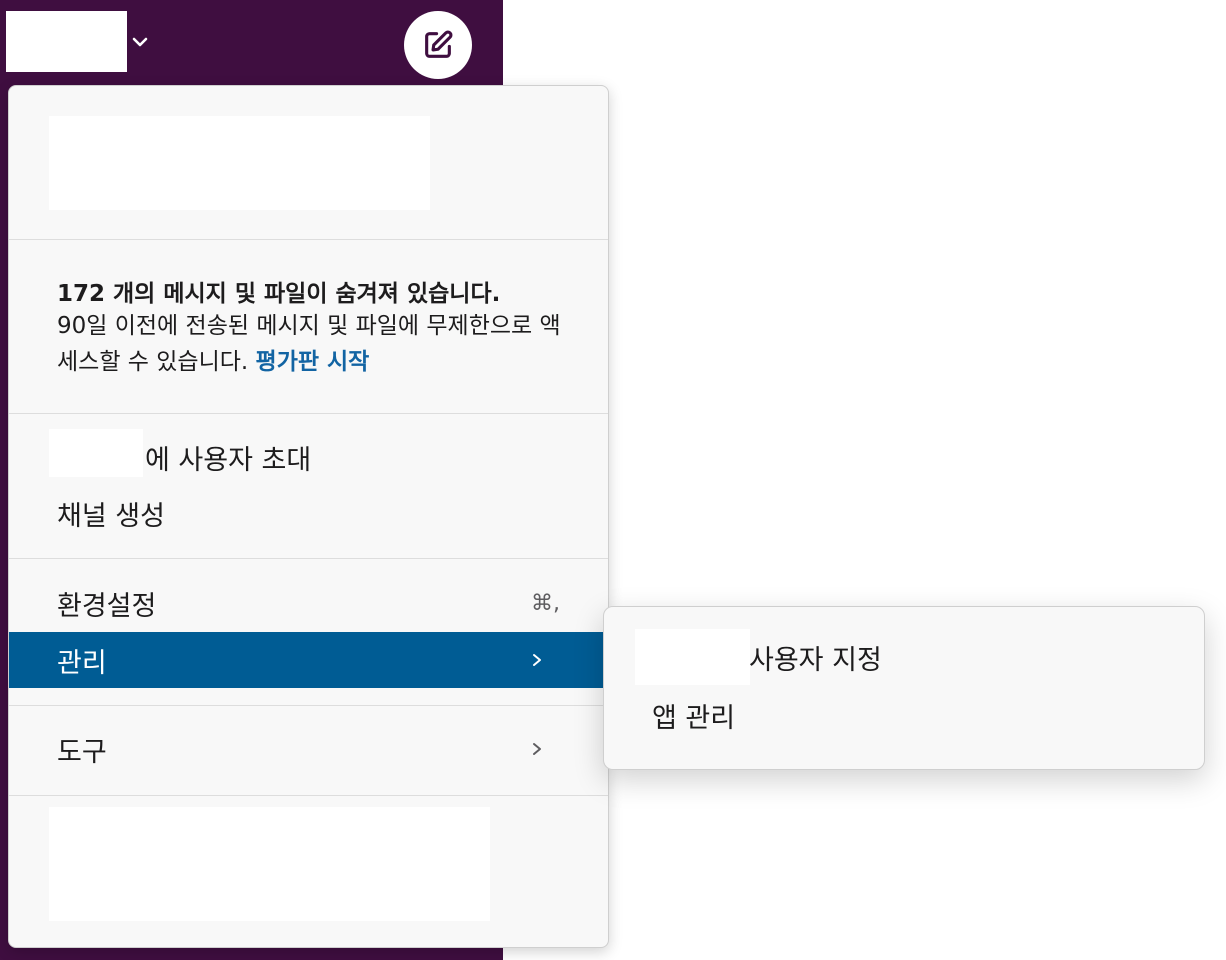 Image resolution: width=1226 pixels, height=960 pixels. Describe the element at coordinates (239, 163) in the screenshot. I see `workspace-info-redacted` at that location.